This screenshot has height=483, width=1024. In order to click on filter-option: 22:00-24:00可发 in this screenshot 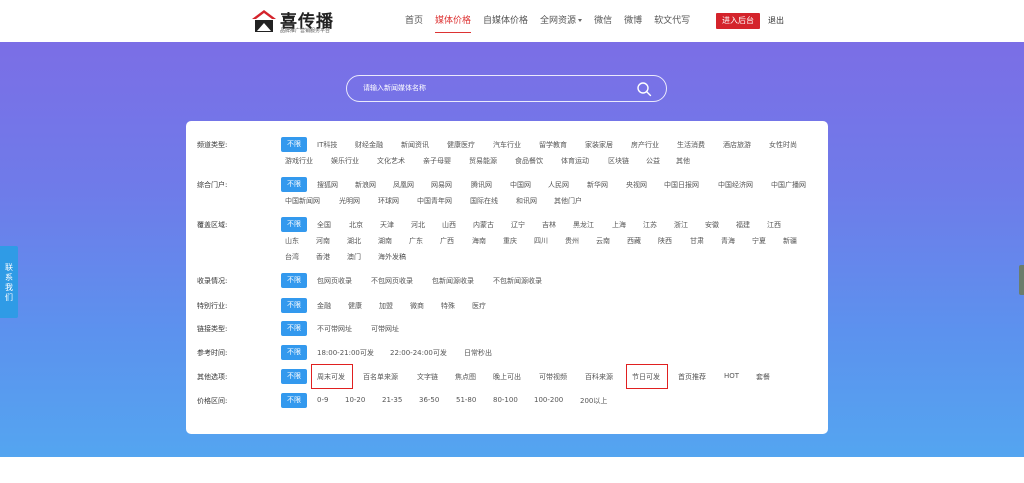, I will do `click(418, 353)`.